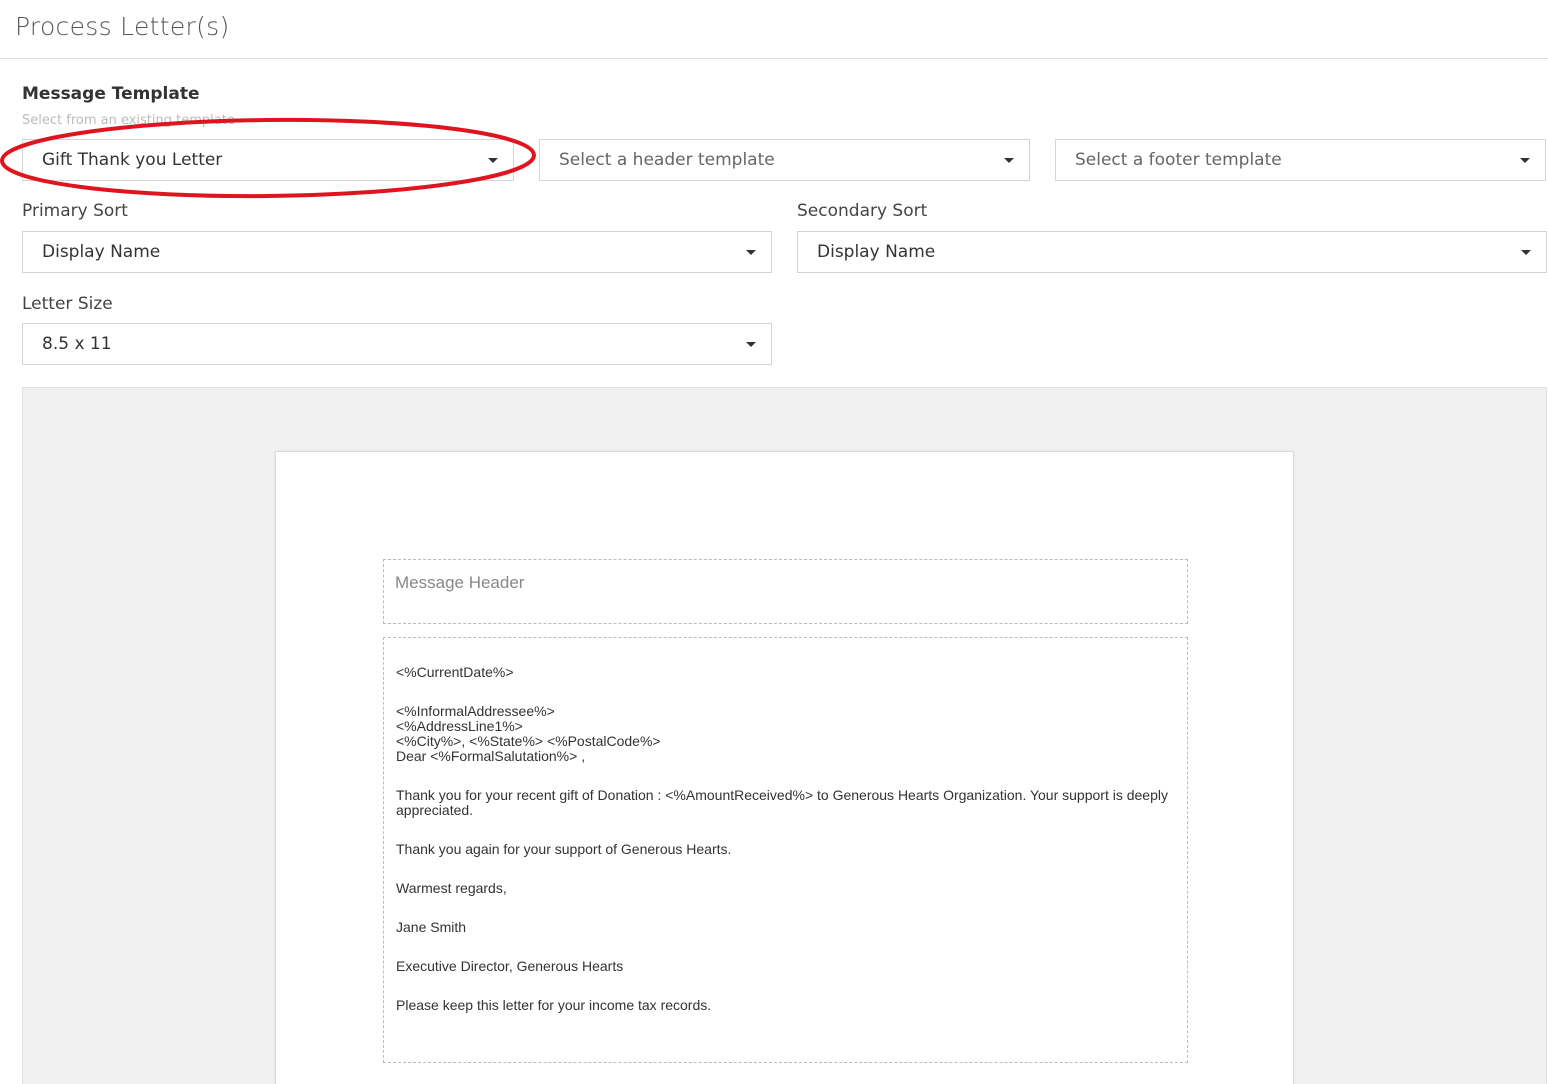  I want to click on letter-size-value: 8.5 x 11, so click(77, 344).